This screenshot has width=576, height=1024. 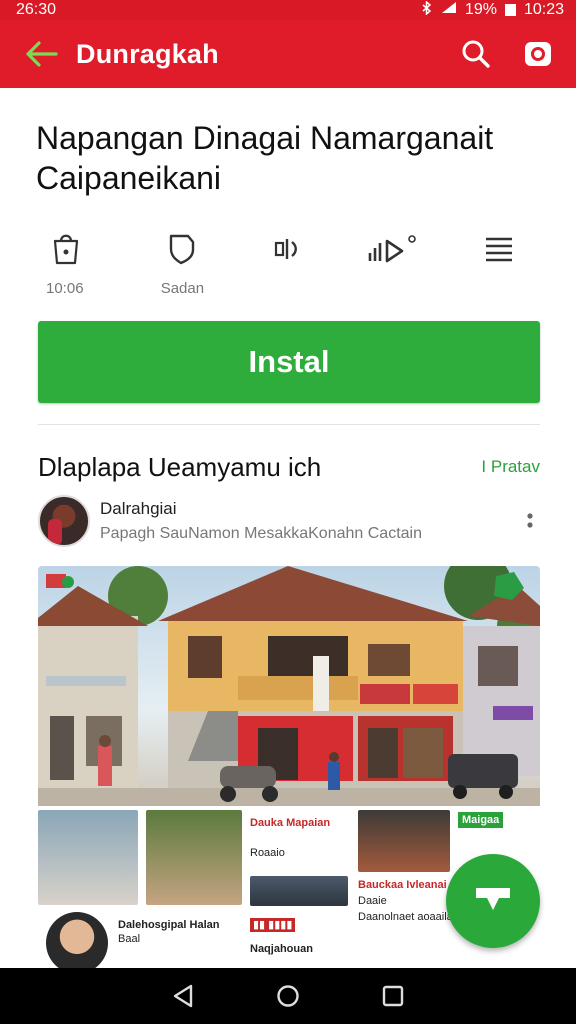 What do you see at coordinates (310, 838) in the screenshot?
I see `tile-text: Dauka Mapaian Roaaio` at bounding box center [310, 838].